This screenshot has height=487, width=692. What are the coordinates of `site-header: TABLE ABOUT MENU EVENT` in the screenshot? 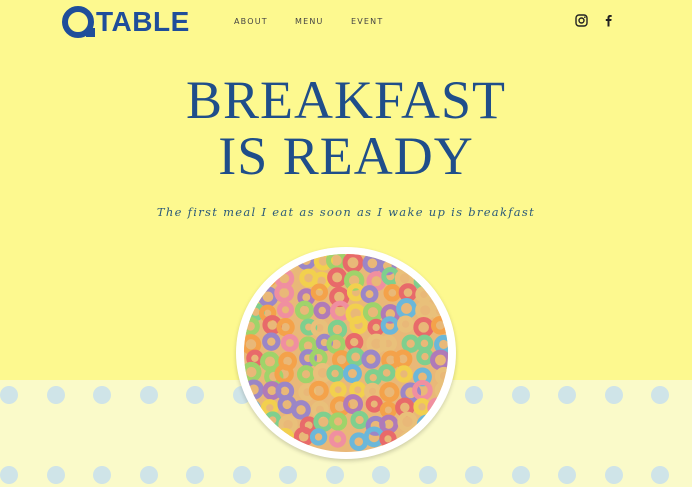 It's located at (346, 22).